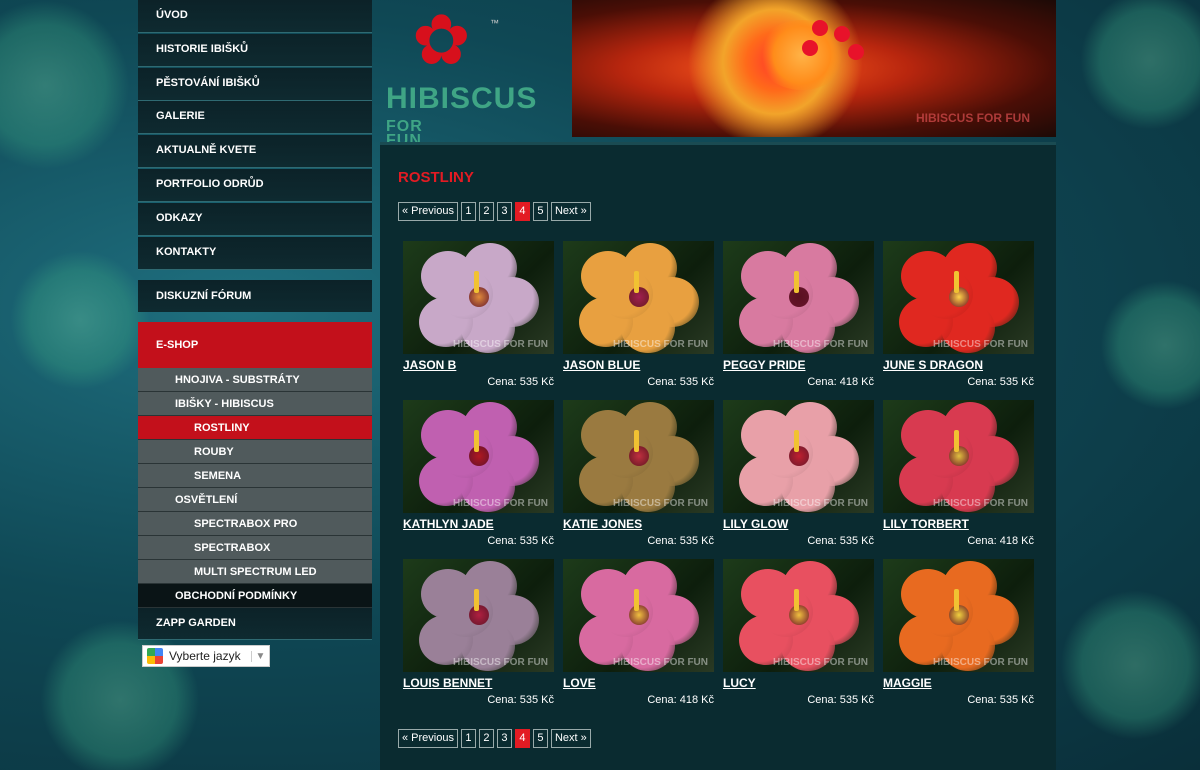  What do you see at coordinates (255, 624) in the screenshot?
I see `nav-item-zapp-garden: ZAPP GARDEN` at bounding box center [255, 624].